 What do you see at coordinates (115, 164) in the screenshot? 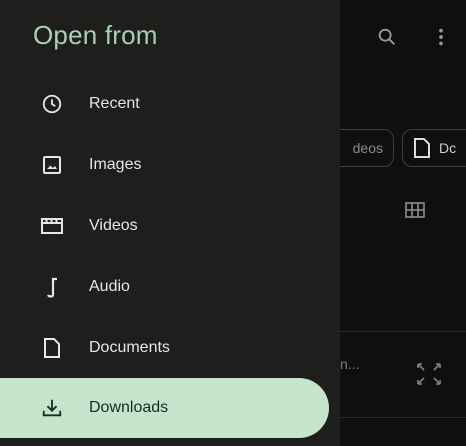
I see `nav-item-label: Images` at bounding box center [115, 164].